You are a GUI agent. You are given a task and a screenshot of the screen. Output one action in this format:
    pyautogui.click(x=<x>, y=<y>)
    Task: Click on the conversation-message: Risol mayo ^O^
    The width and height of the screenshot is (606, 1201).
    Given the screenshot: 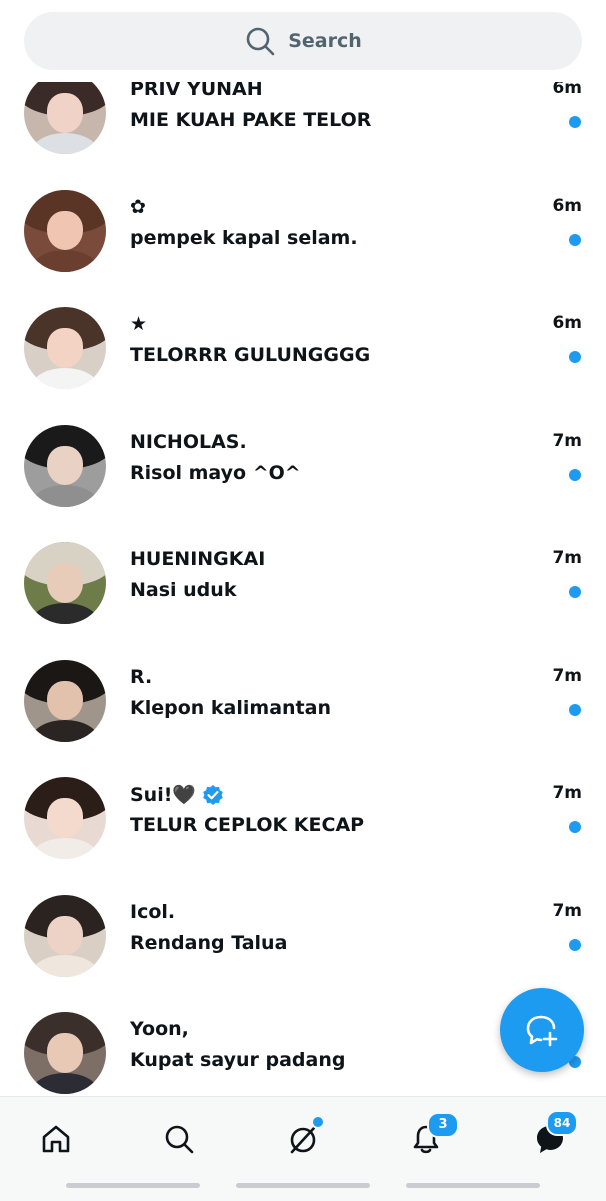 What is the action you would take?
    pyautogui.click(x=215, y=472)
    